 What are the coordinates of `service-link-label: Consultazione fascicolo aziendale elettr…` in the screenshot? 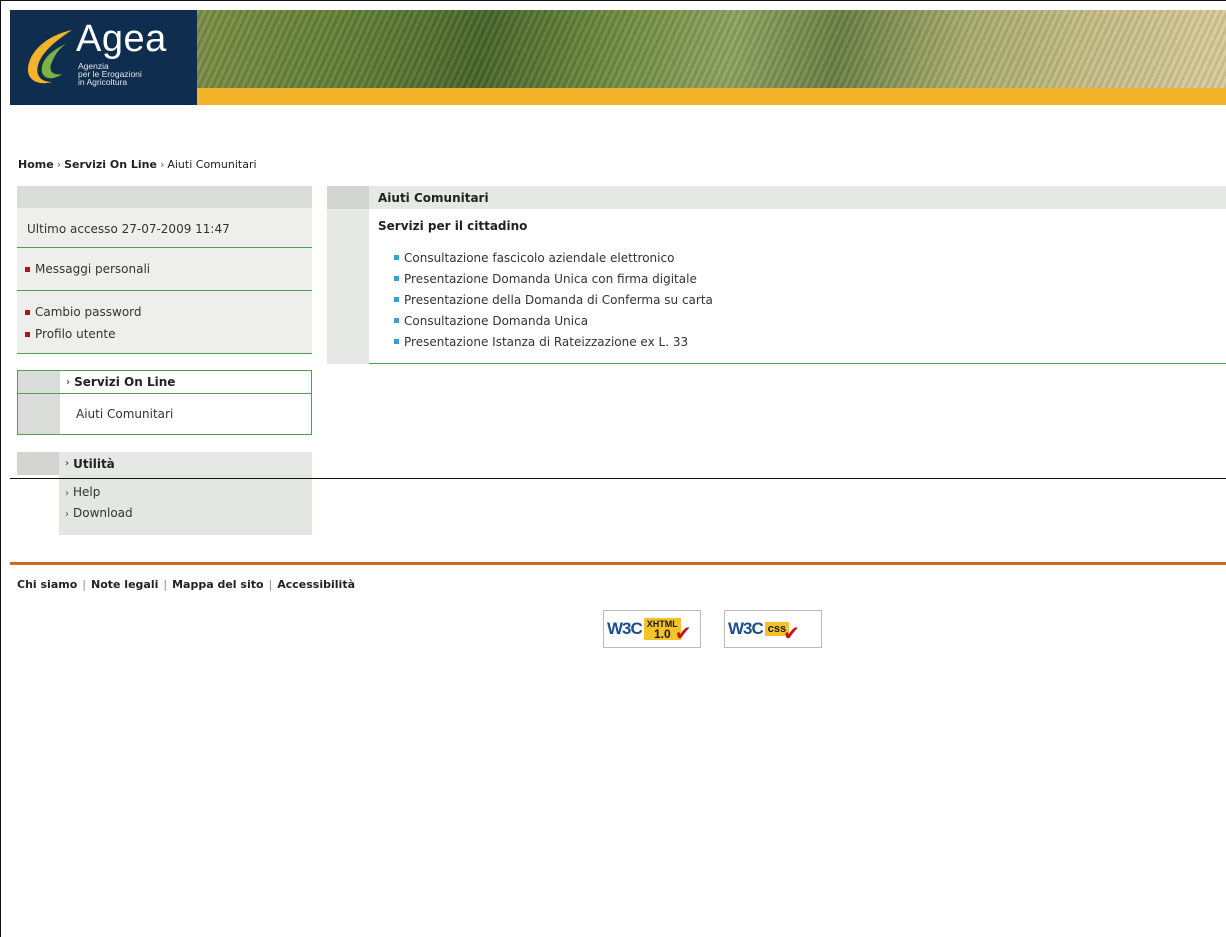 It's located at (539, 257).